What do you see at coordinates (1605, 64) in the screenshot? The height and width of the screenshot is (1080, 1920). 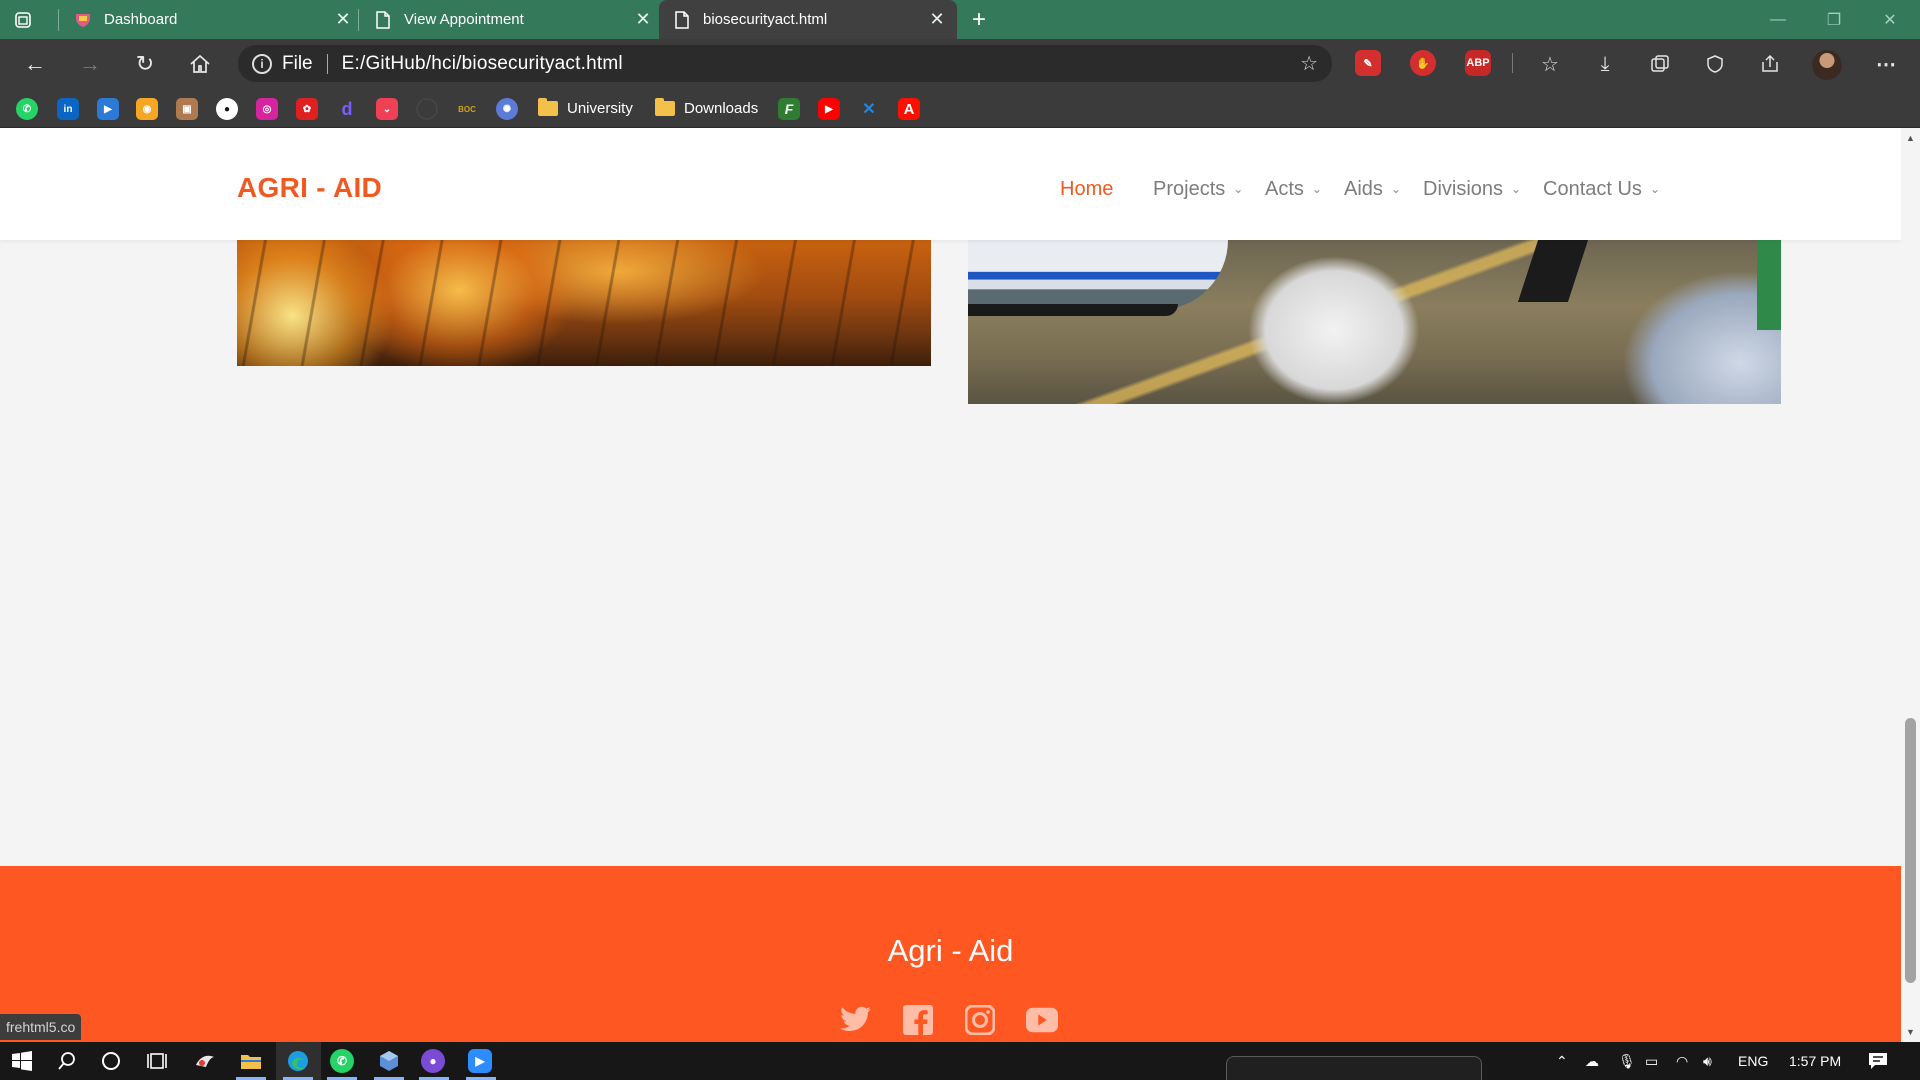 I see `downloads-button: ⤓` at bounding box center [1605, 64].